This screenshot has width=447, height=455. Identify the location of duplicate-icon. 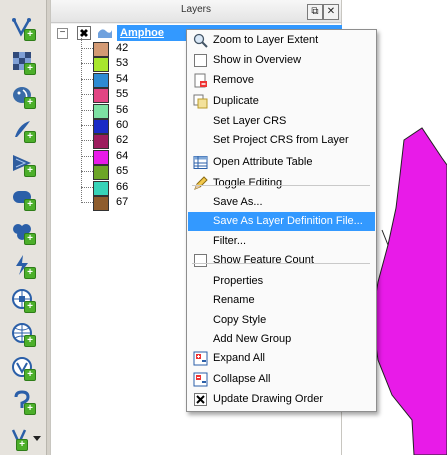
(200, 101).